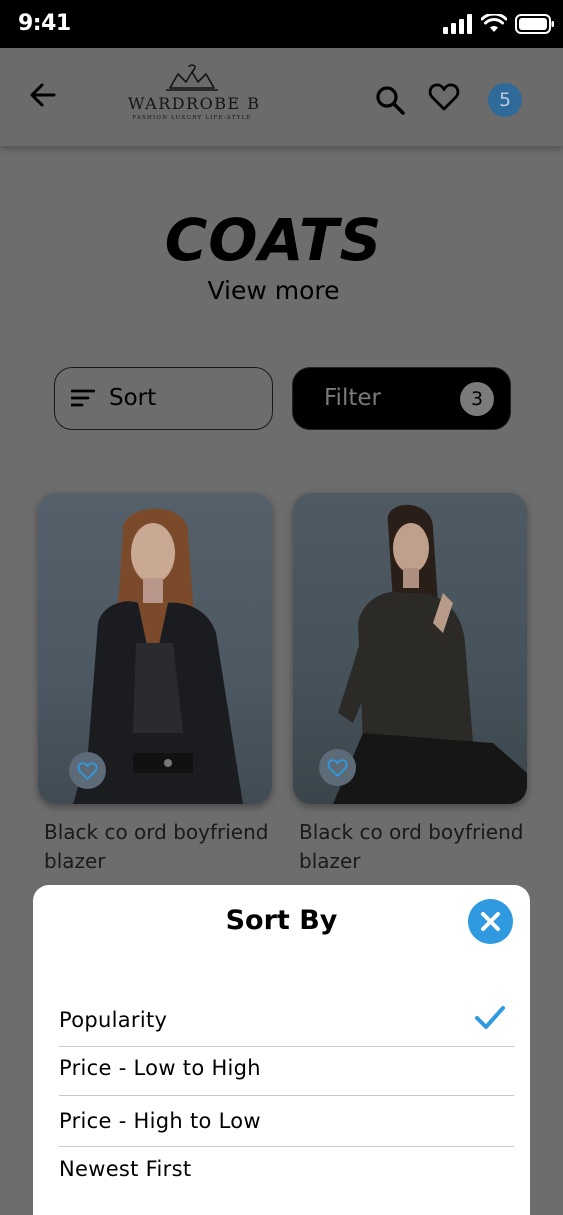  I want to click on brand-tagline: FASHION LUXURY LIFE-STYLE, so click(192, 118).